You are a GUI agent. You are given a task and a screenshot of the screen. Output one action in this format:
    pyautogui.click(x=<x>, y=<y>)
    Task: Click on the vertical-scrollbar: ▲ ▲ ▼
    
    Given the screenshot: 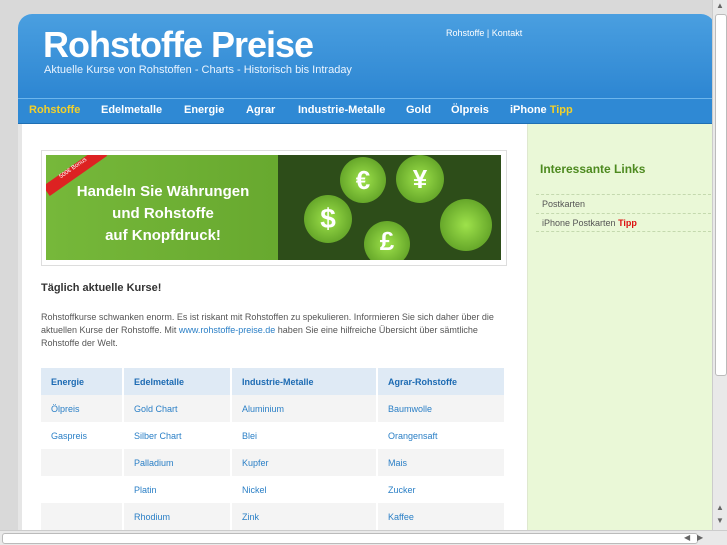 What is the action you would take?
    pyautogui.click(x=719, y=265)
    